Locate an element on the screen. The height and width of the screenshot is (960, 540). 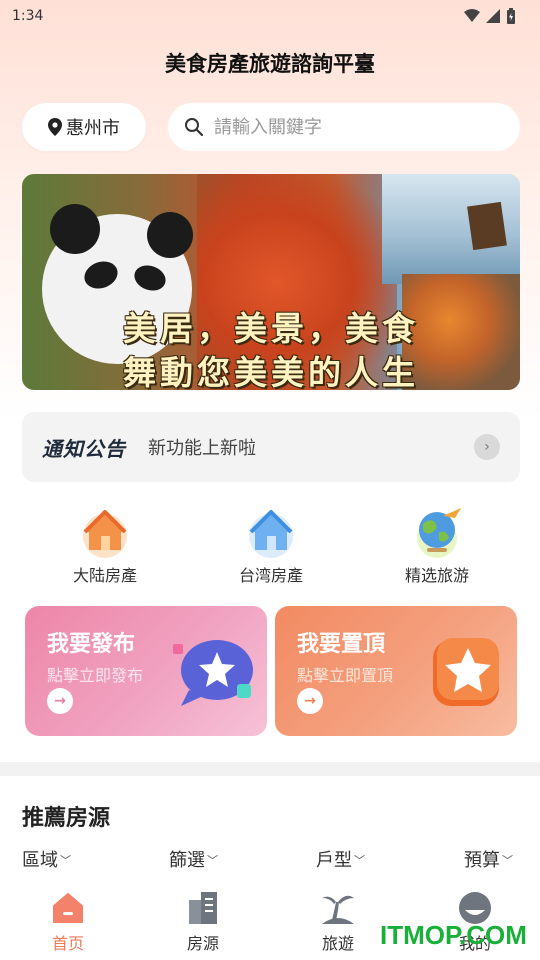
status-icons is located at coordinates (490, 16).